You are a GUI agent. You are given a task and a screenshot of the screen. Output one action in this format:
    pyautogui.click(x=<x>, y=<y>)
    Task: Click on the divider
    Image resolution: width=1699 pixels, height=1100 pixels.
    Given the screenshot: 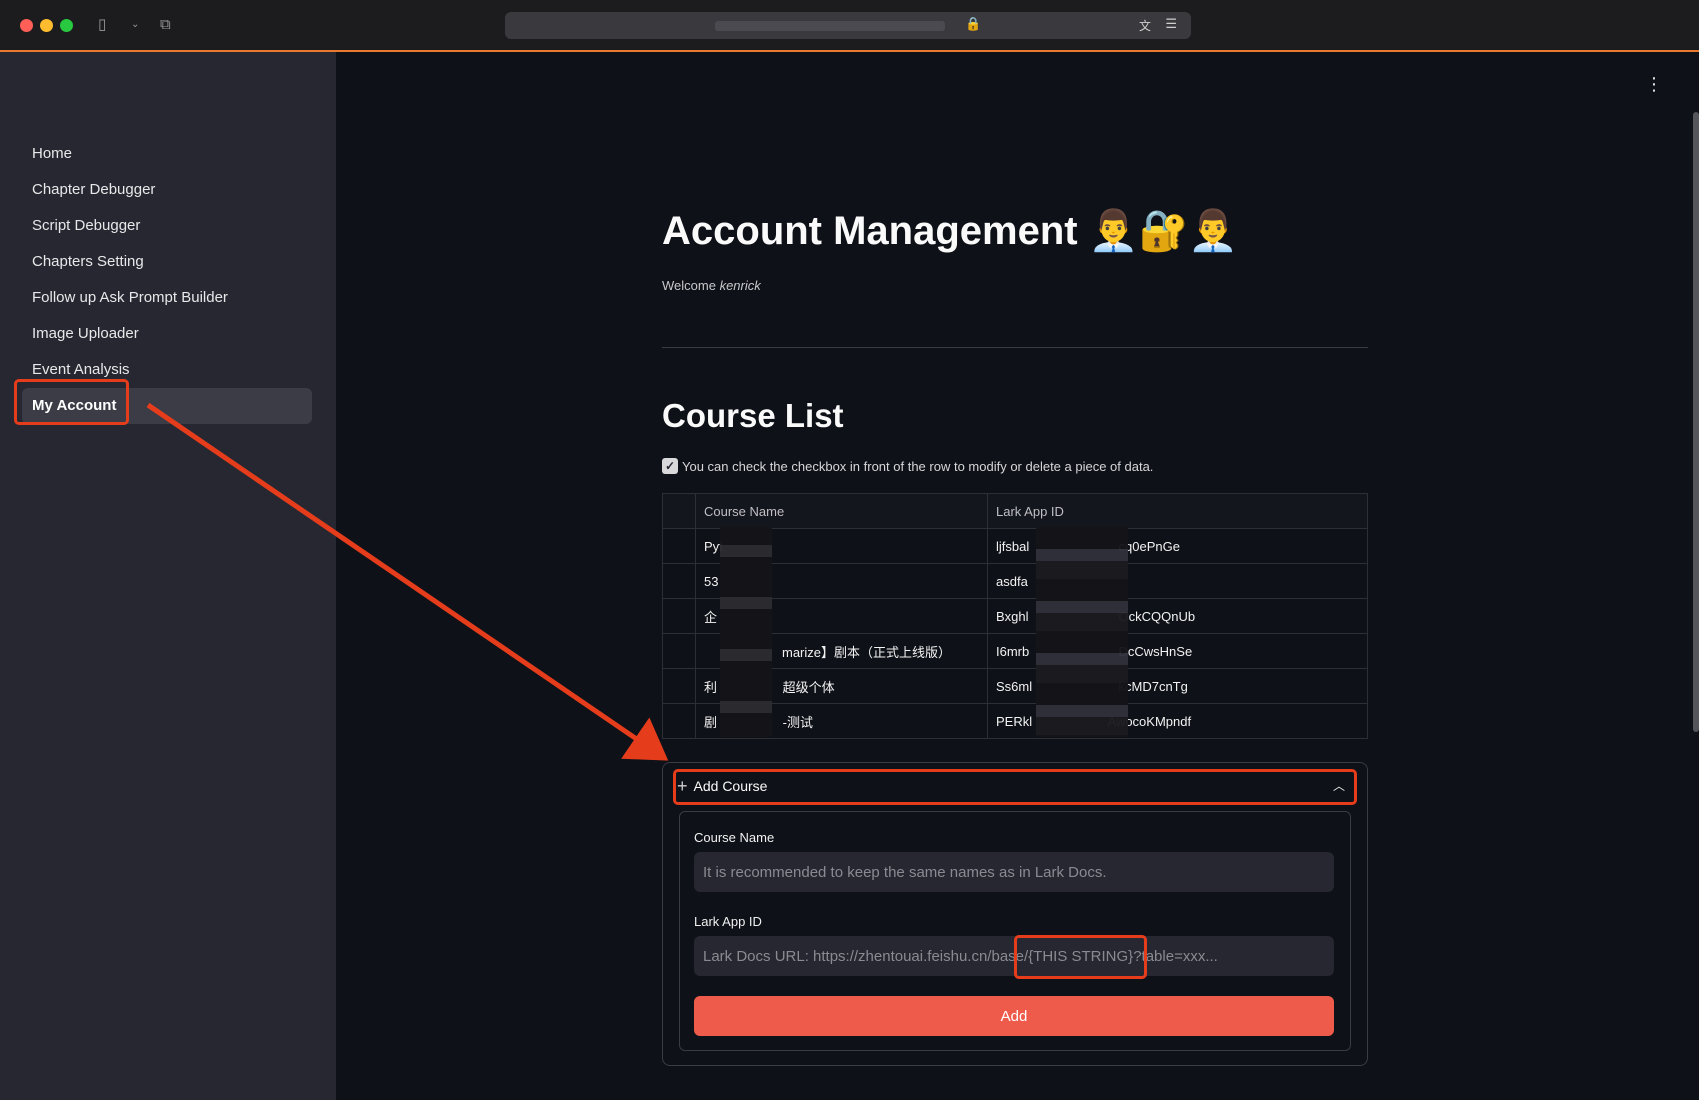 What is the action you would take?
    pyautogui.click(x=1015, y=347)
    